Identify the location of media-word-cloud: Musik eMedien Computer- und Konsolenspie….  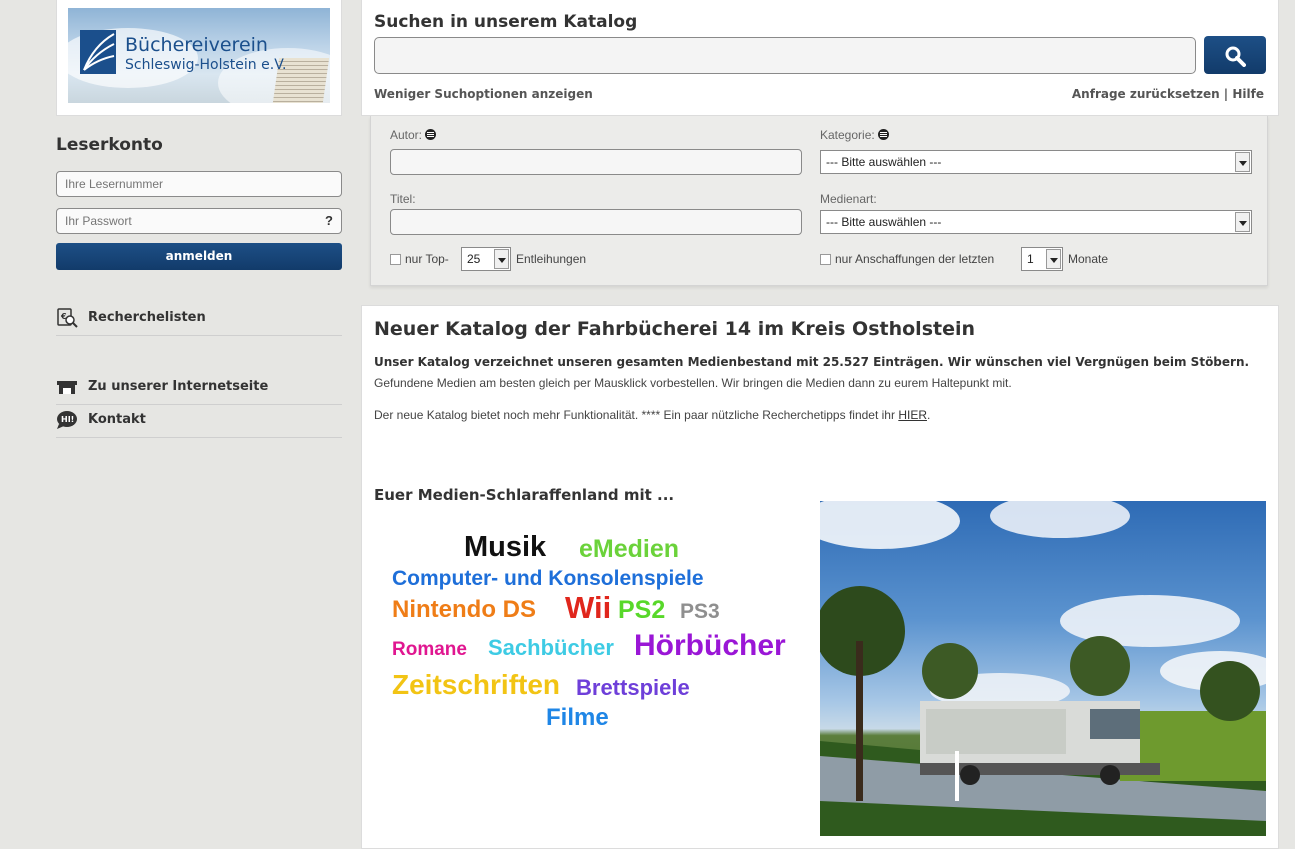
(584, 636).